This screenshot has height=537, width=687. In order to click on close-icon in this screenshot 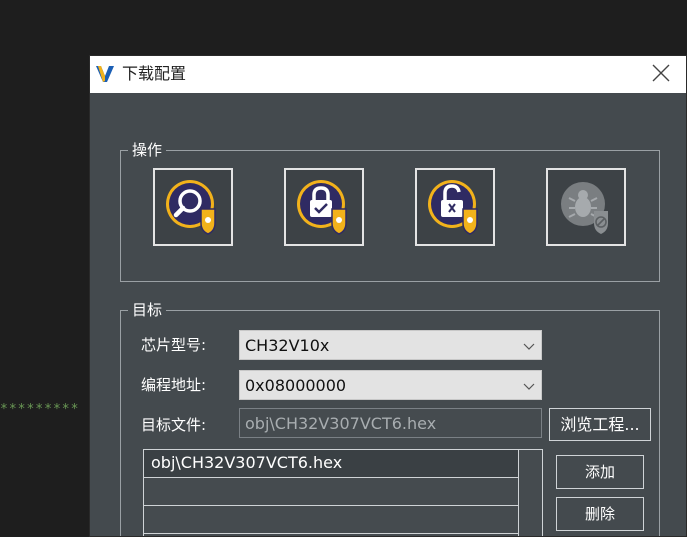, I will do `click(661, 73)`.